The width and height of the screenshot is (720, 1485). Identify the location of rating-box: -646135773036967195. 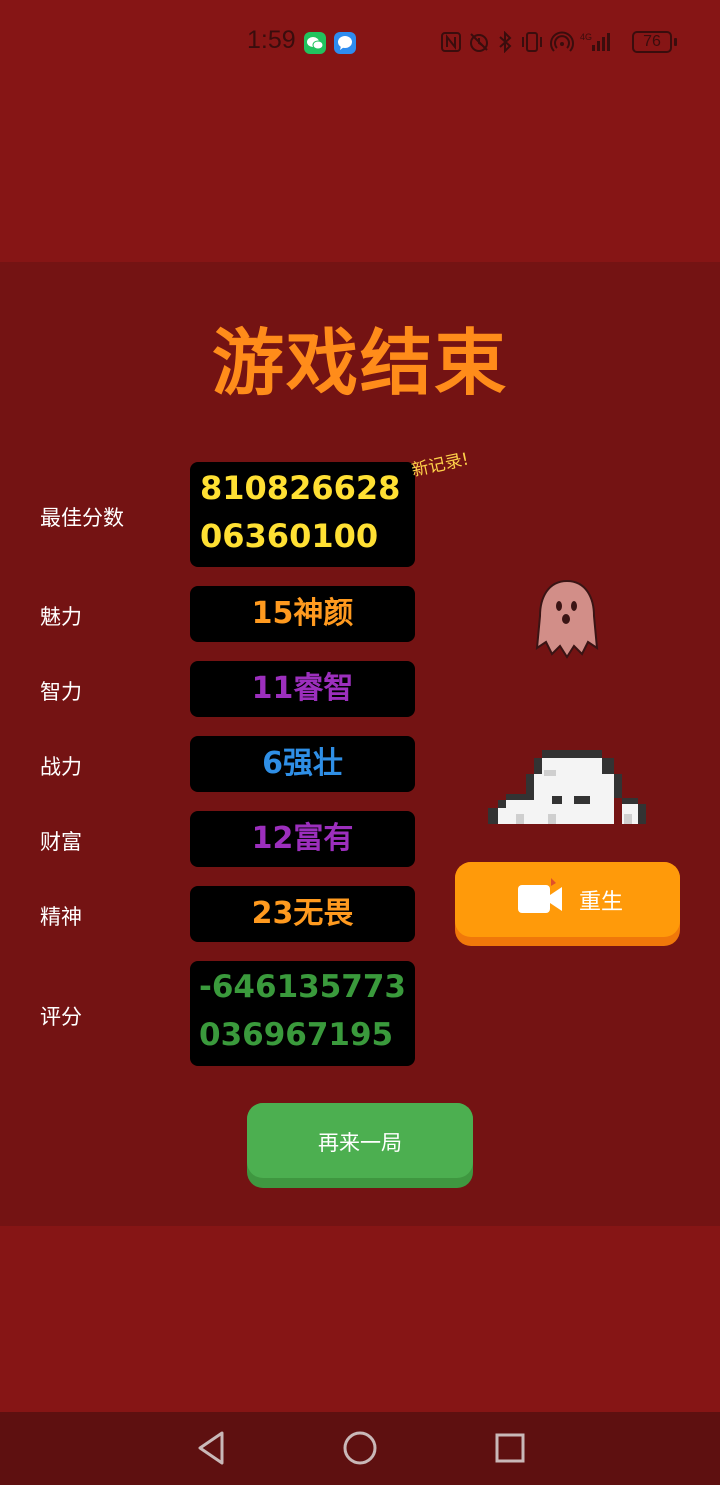
(302, 1013).